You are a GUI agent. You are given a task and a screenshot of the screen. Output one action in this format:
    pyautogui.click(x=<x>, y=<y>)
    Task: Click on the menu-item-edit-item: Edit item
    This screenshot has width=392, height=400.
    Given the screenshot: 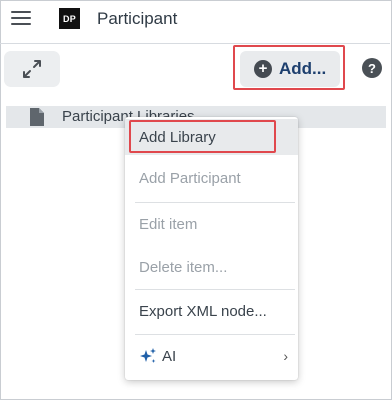 What is the action you would take?
    pyautogui.click(x=211, y=224)
    